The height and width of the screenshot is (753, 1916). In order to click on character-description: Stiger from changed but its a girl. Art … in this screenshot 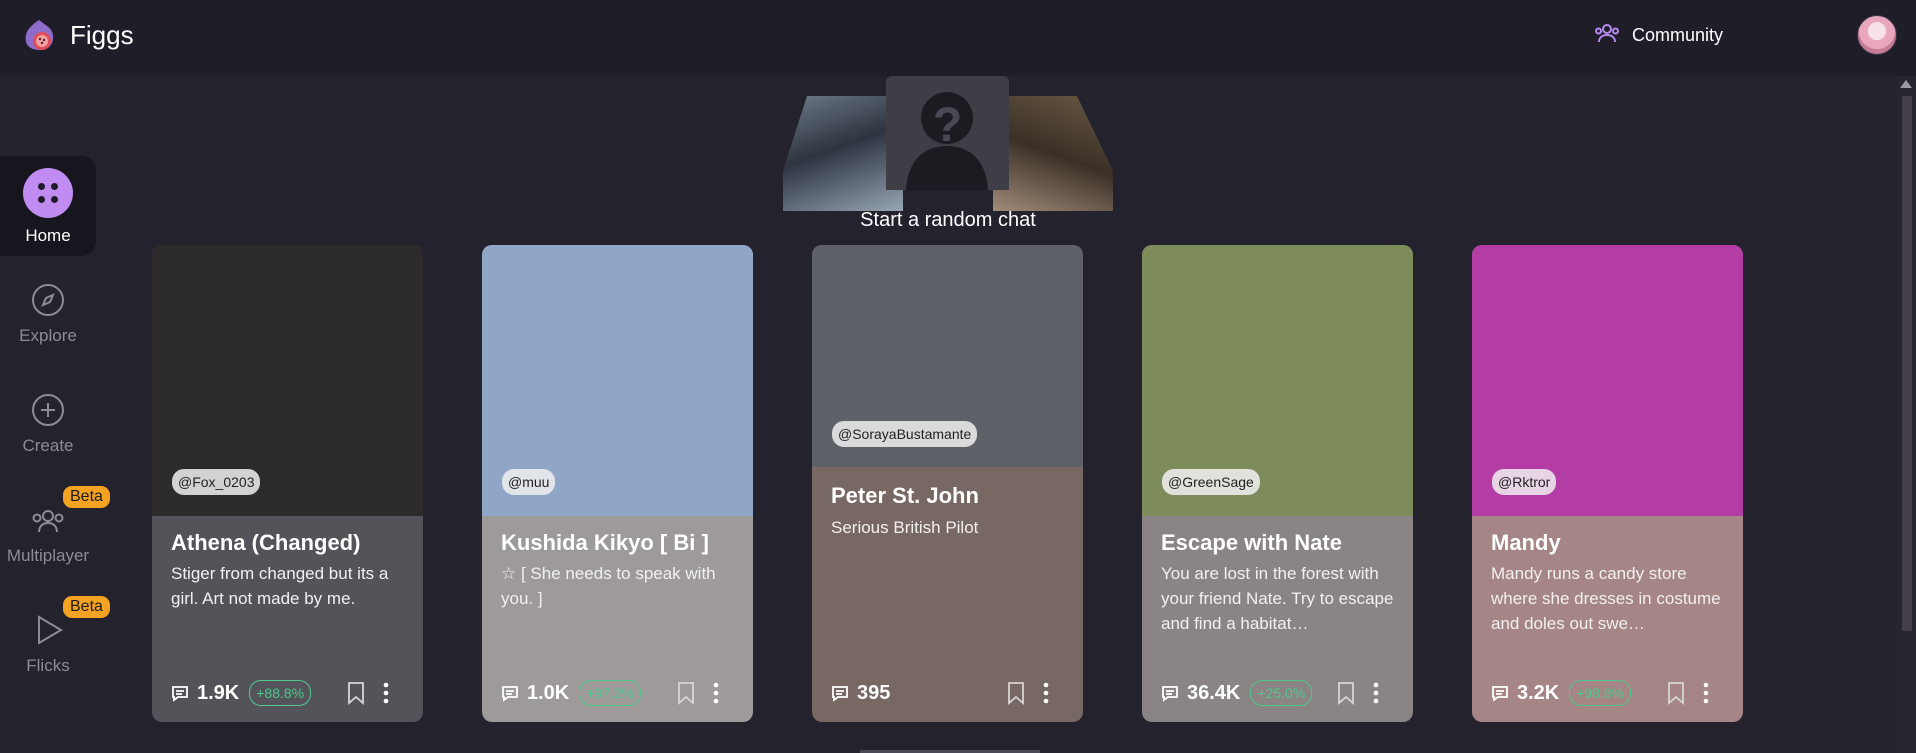, I will do `click(280, 586)`.